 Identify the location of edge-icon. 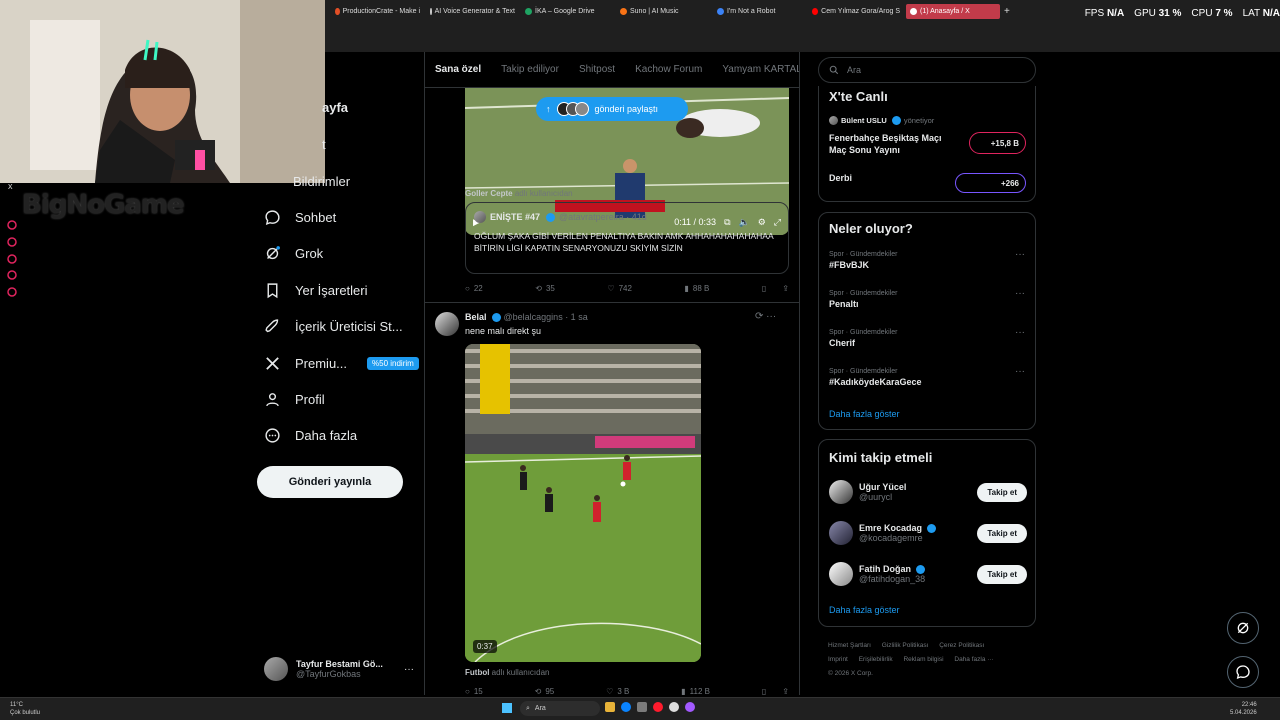
(626, 707).